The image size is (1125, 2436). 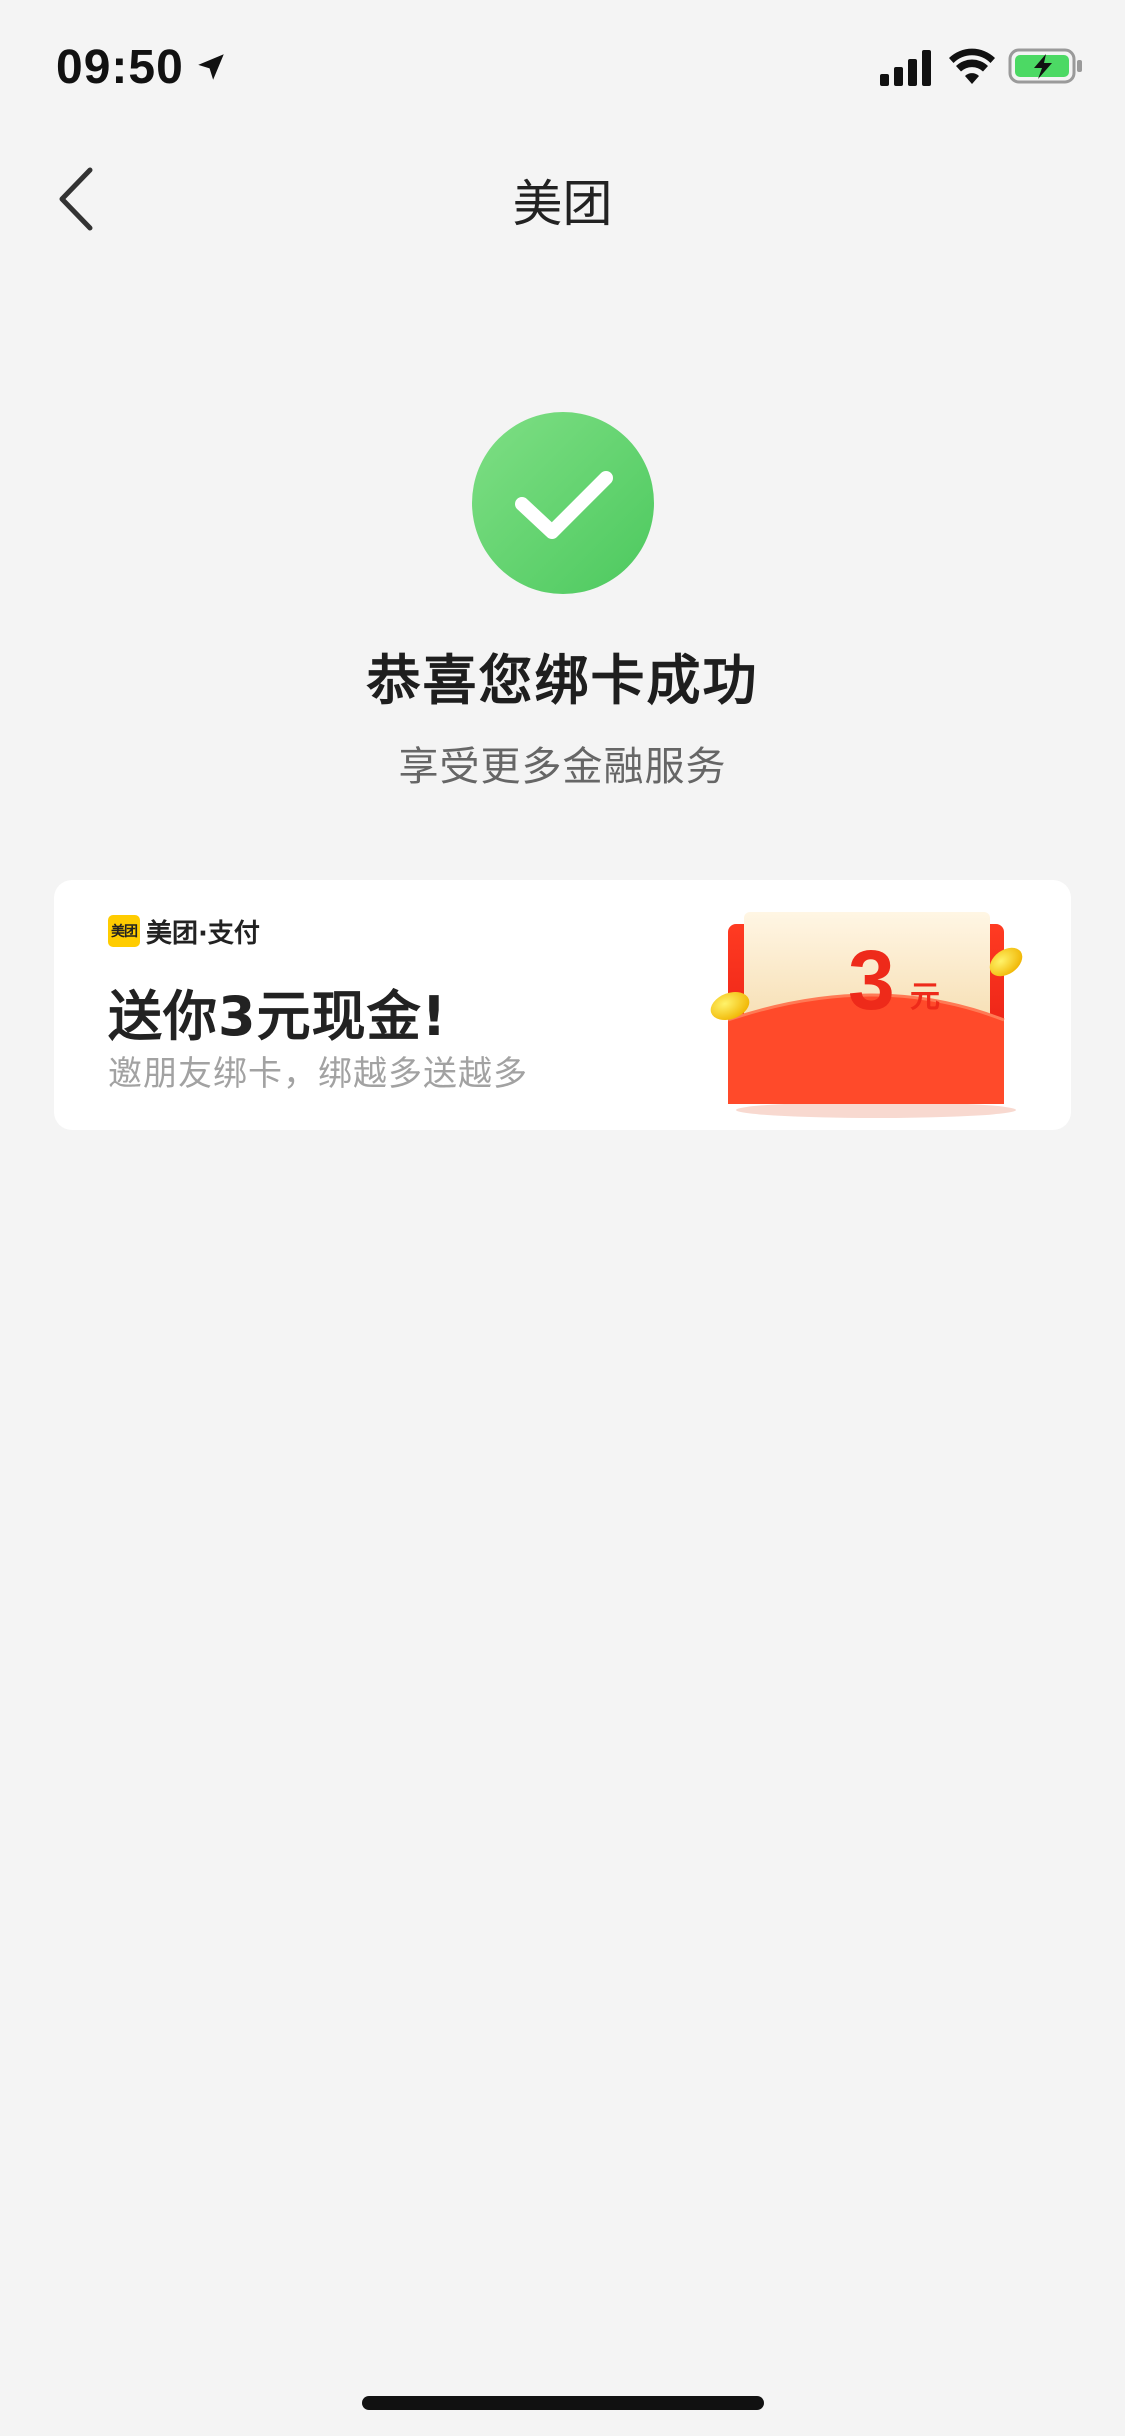 What do you see at coordinates (562, 204) in the screenshot?
I see `page-title: 美团` at bounding box center [562, 204].